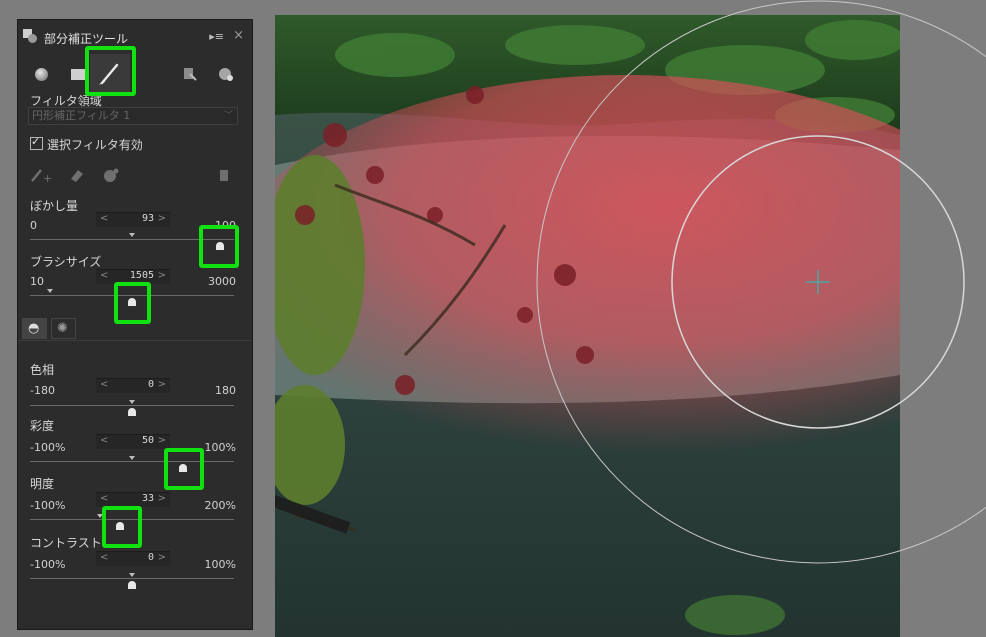  Describe the element at coordinates (142, 275) in the screenshot. I see `brush-size-value: 1505` at that location.